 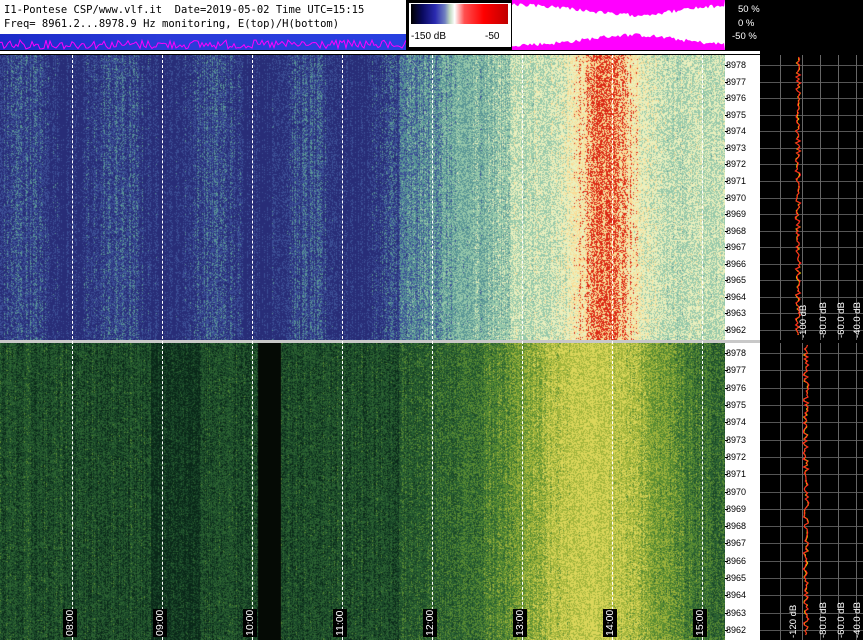 What do you see at coordinates (520, 622) in the screenshot?
I see `time-label: 13:00` at bounding box center [520, 622].